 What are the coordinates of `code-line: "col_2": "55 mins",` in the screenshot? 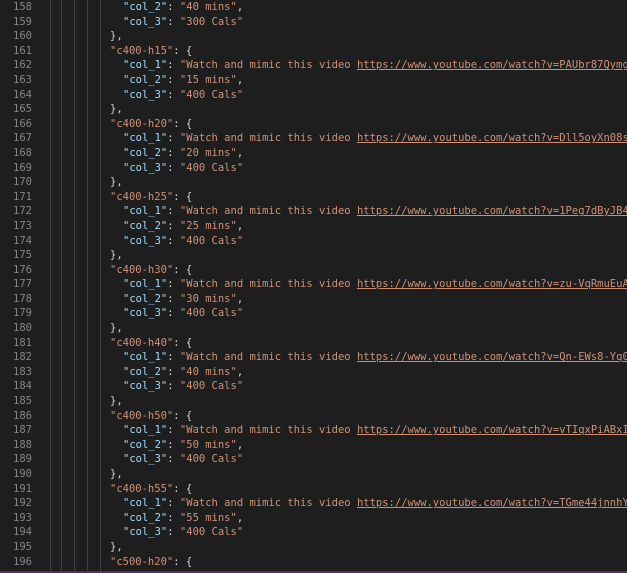 It's located at (333, 518).